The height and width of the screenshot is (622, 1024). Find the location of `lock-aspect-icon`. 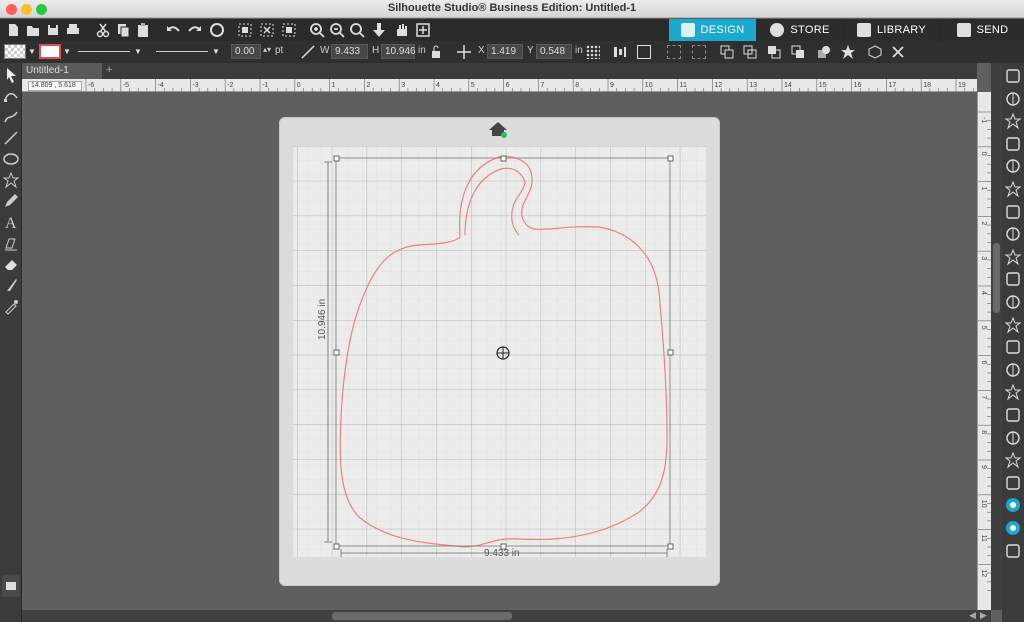

lock-aspect-icon is located at coordinates (436, 52).